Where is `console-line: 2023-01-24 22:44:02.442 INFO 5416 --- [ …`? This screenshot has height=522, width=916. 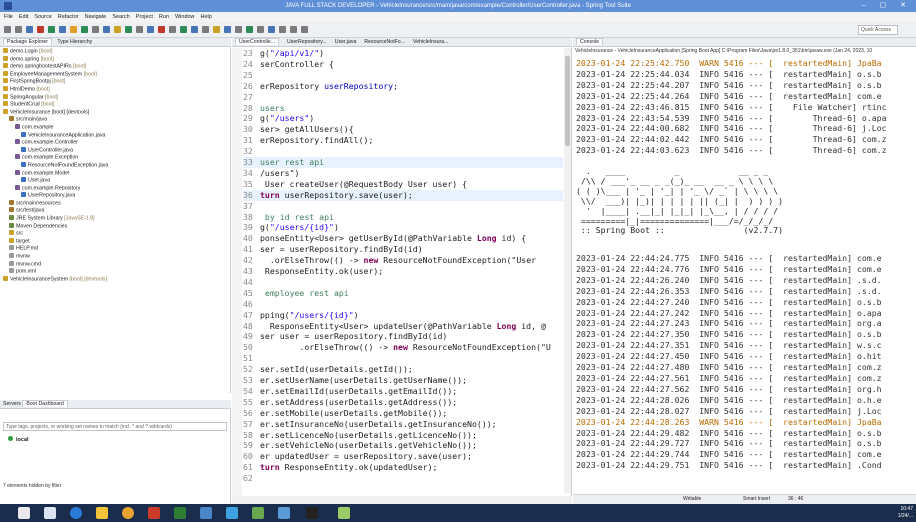
console-line: 2023-01-24 22:44:02.442 INFO 5416 --- [ … is located at coordinates (731, 139).